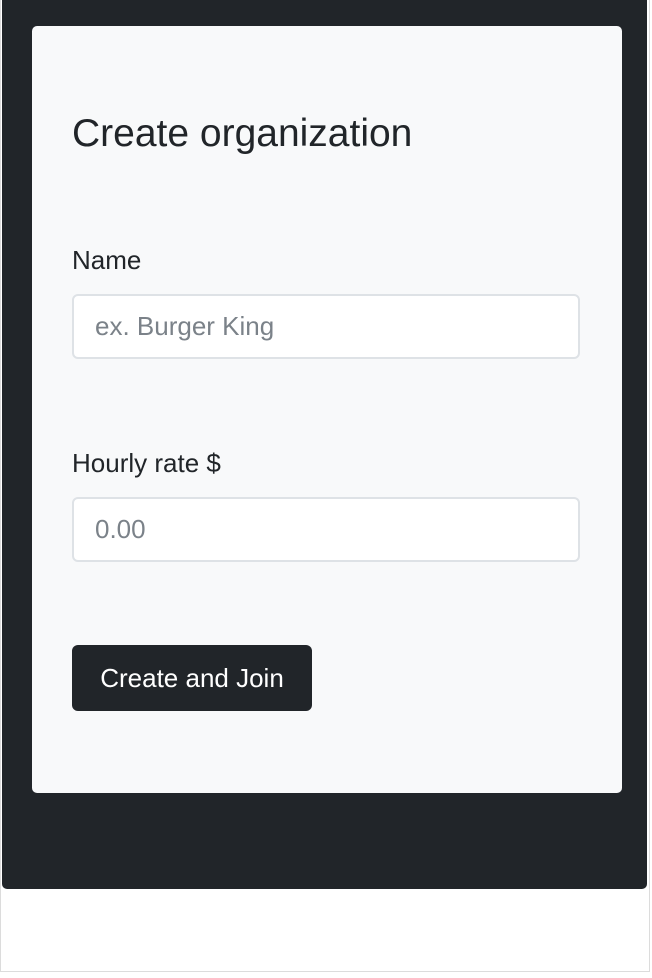 This screenshot has height=978, width=652. What do you see at coordinates (242, 133) in the screenshot?
I see `page-title: Create organization` at bounding box center [242, 133].